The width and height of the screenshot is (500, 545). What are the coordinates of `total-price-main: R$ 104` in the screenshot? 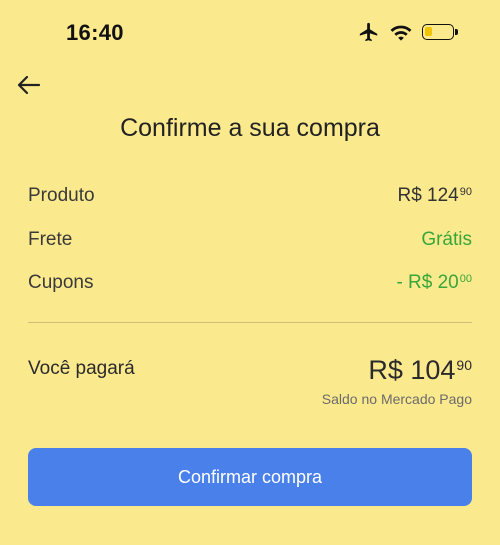 It's located at (412, 370).